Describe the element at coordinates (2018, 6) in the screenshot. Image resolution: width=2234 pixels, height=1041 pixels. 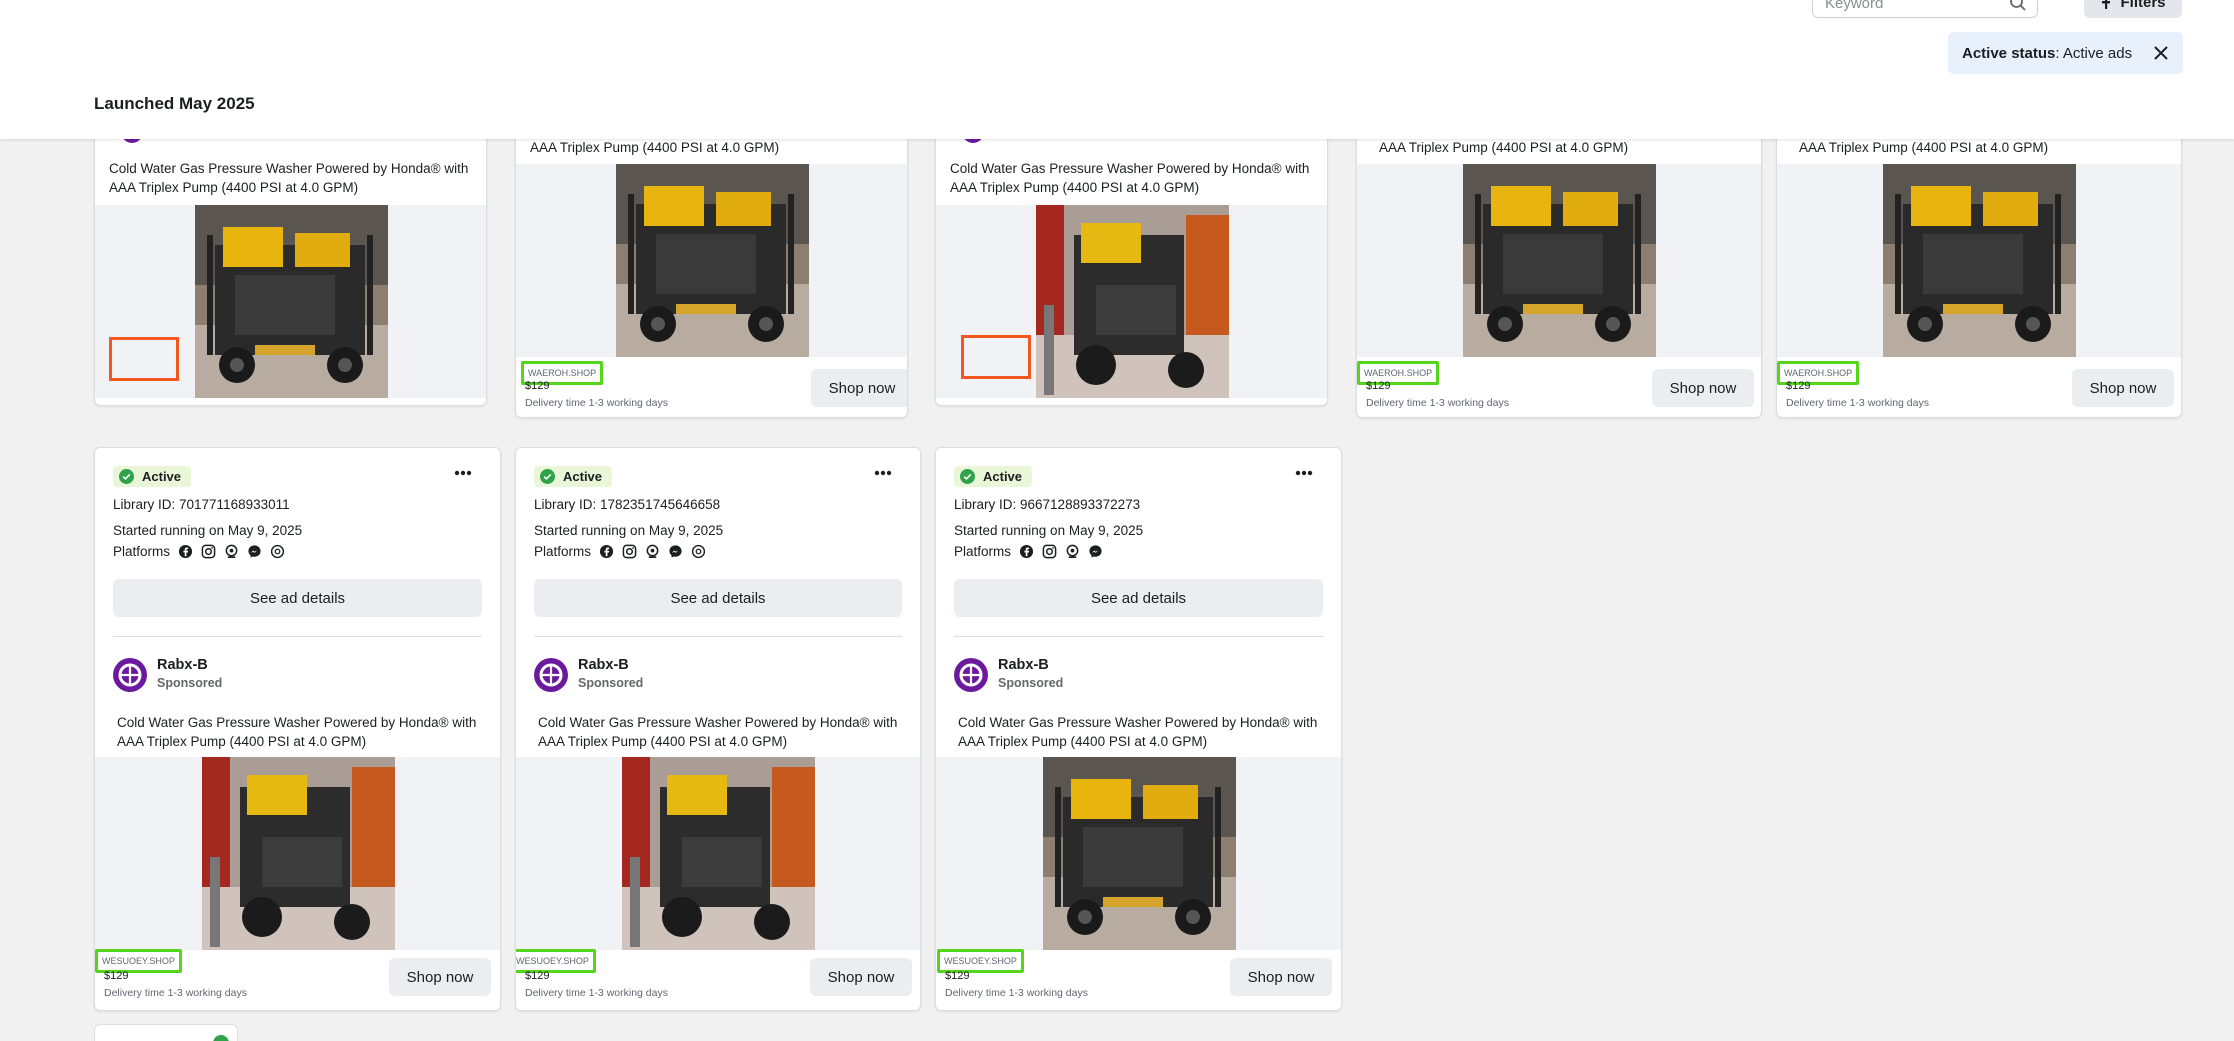
I see `search-icon` at that location.